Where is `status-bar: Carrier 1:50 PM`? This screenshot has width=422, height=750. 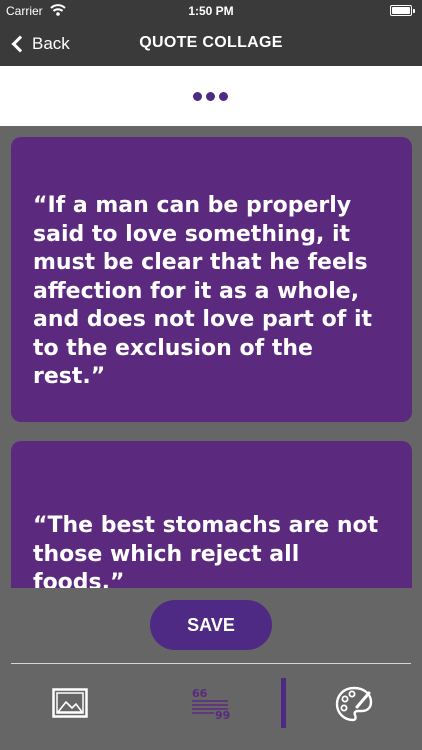
status-bar: Carrier 1:50 PM is located at coordinates (211, 11).